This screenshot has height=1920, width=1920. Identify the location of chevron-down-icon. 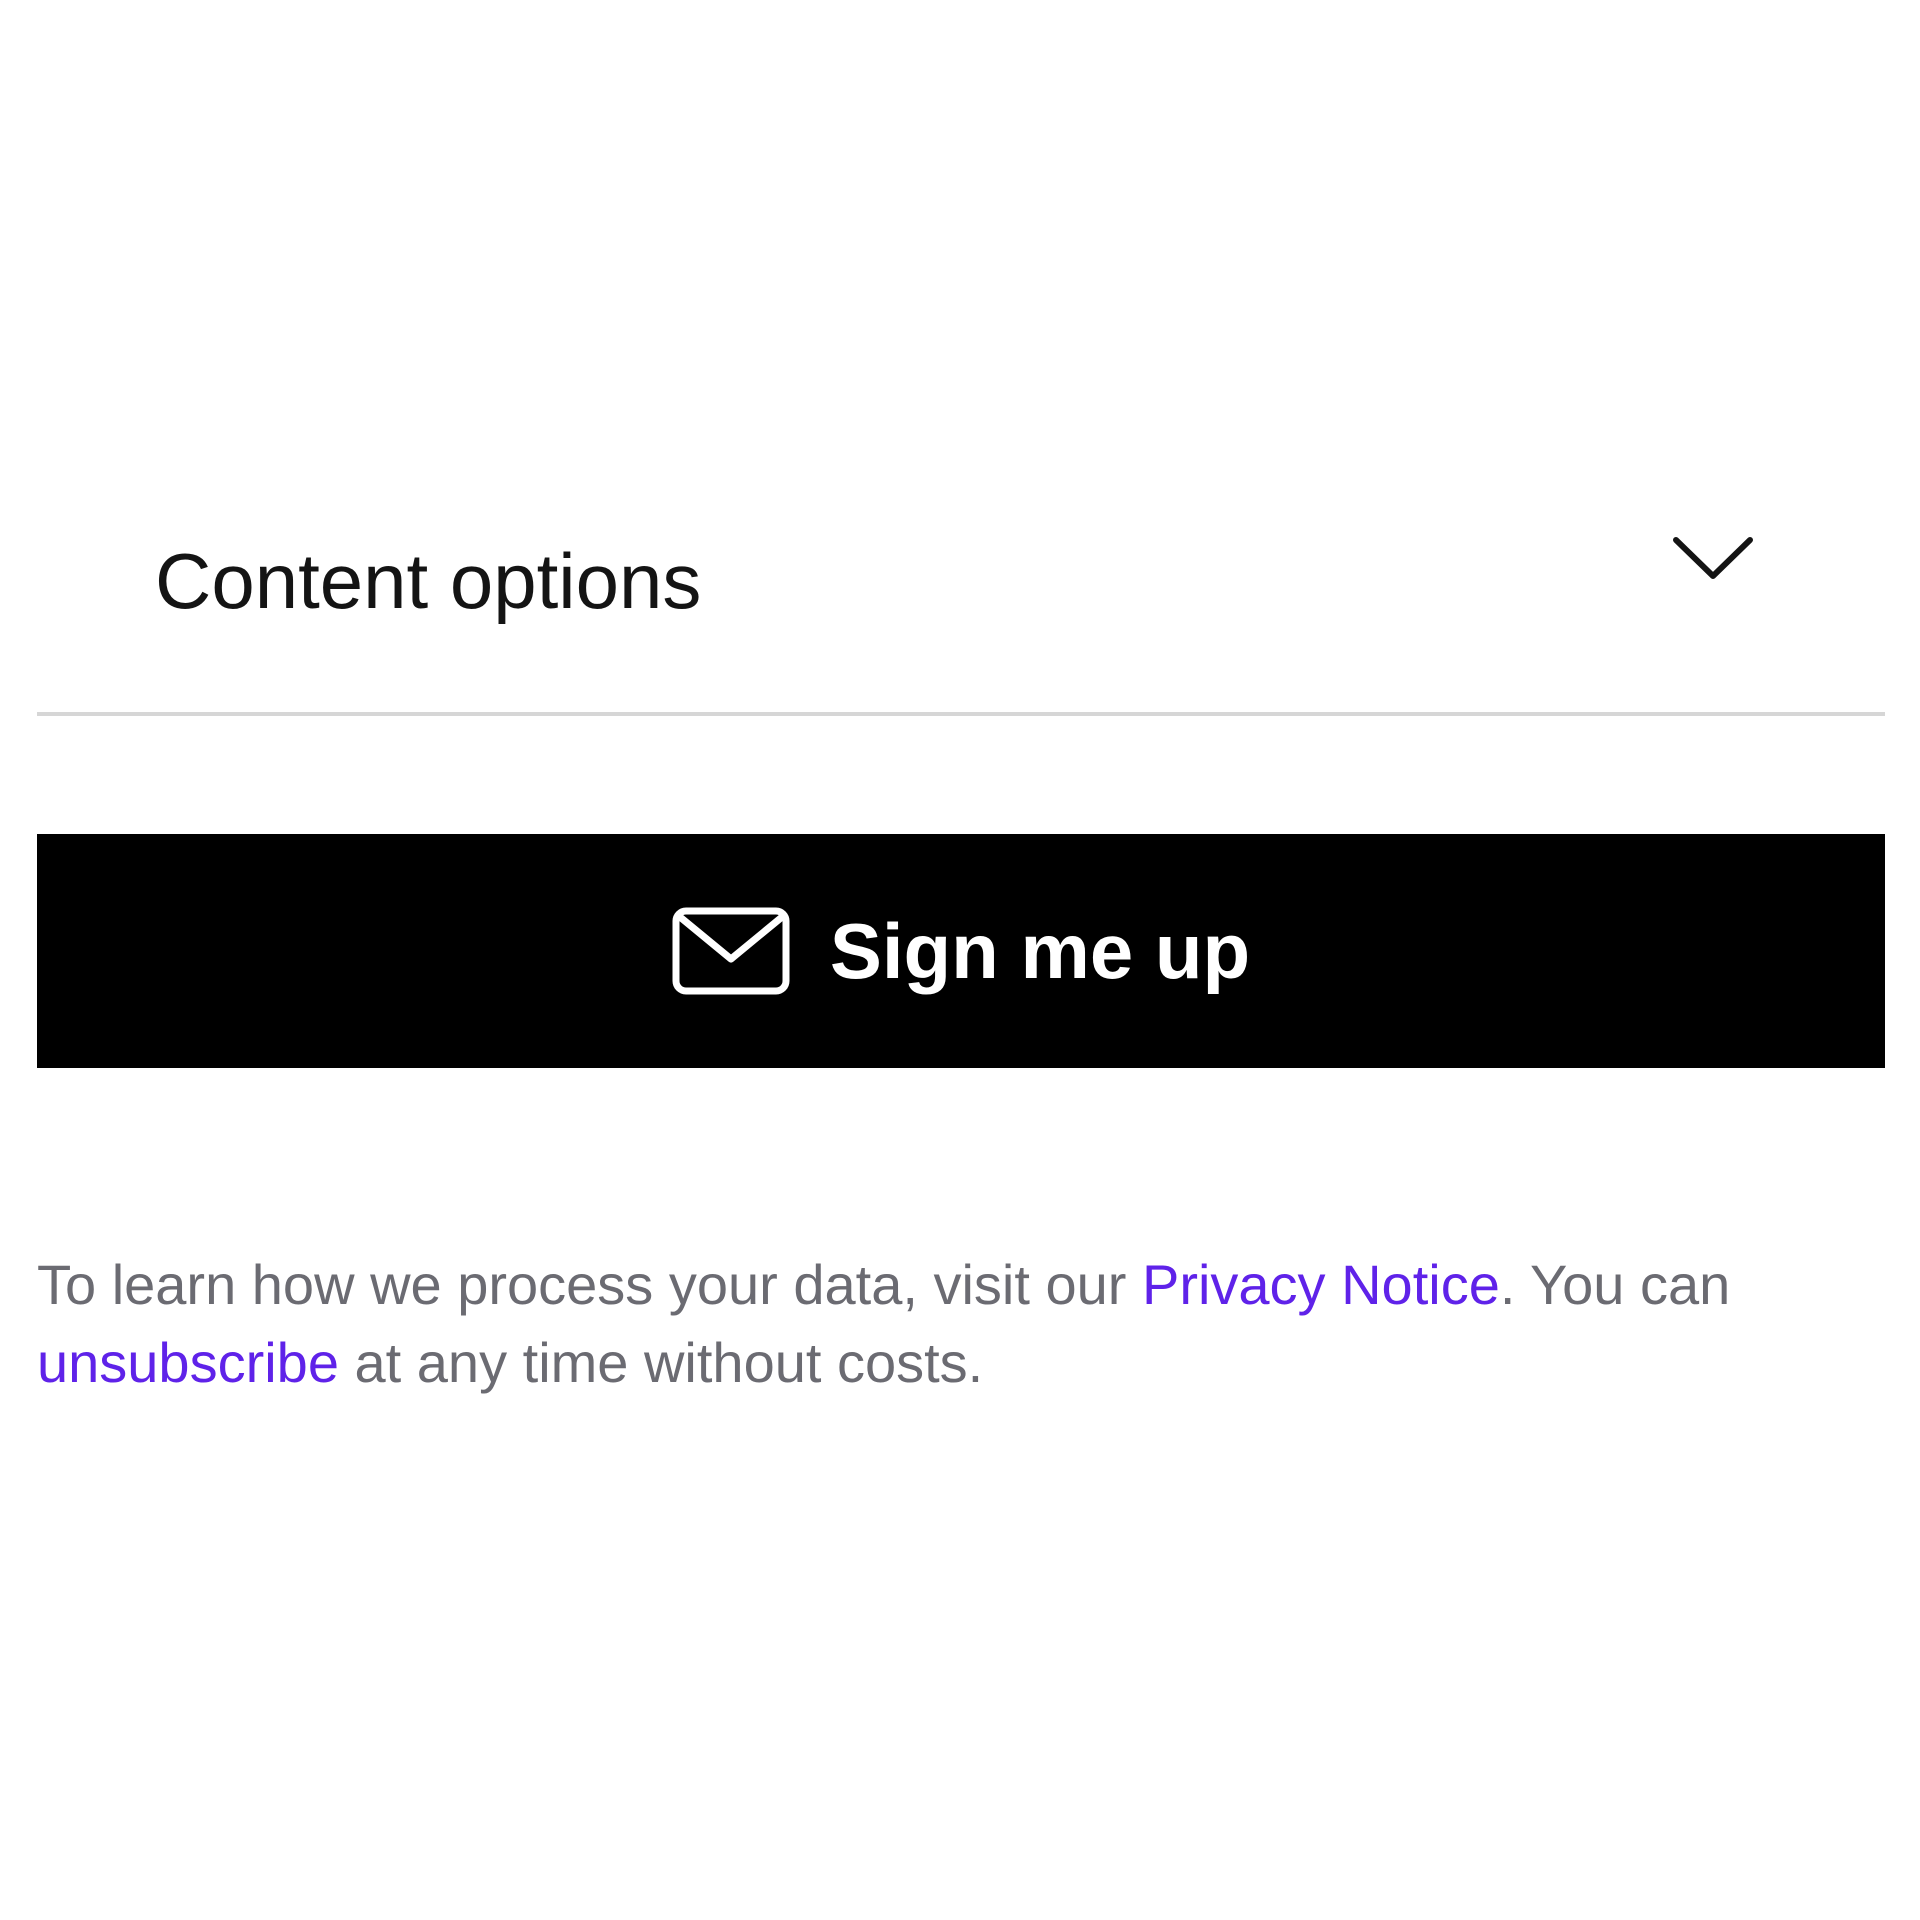
(1713, 558).